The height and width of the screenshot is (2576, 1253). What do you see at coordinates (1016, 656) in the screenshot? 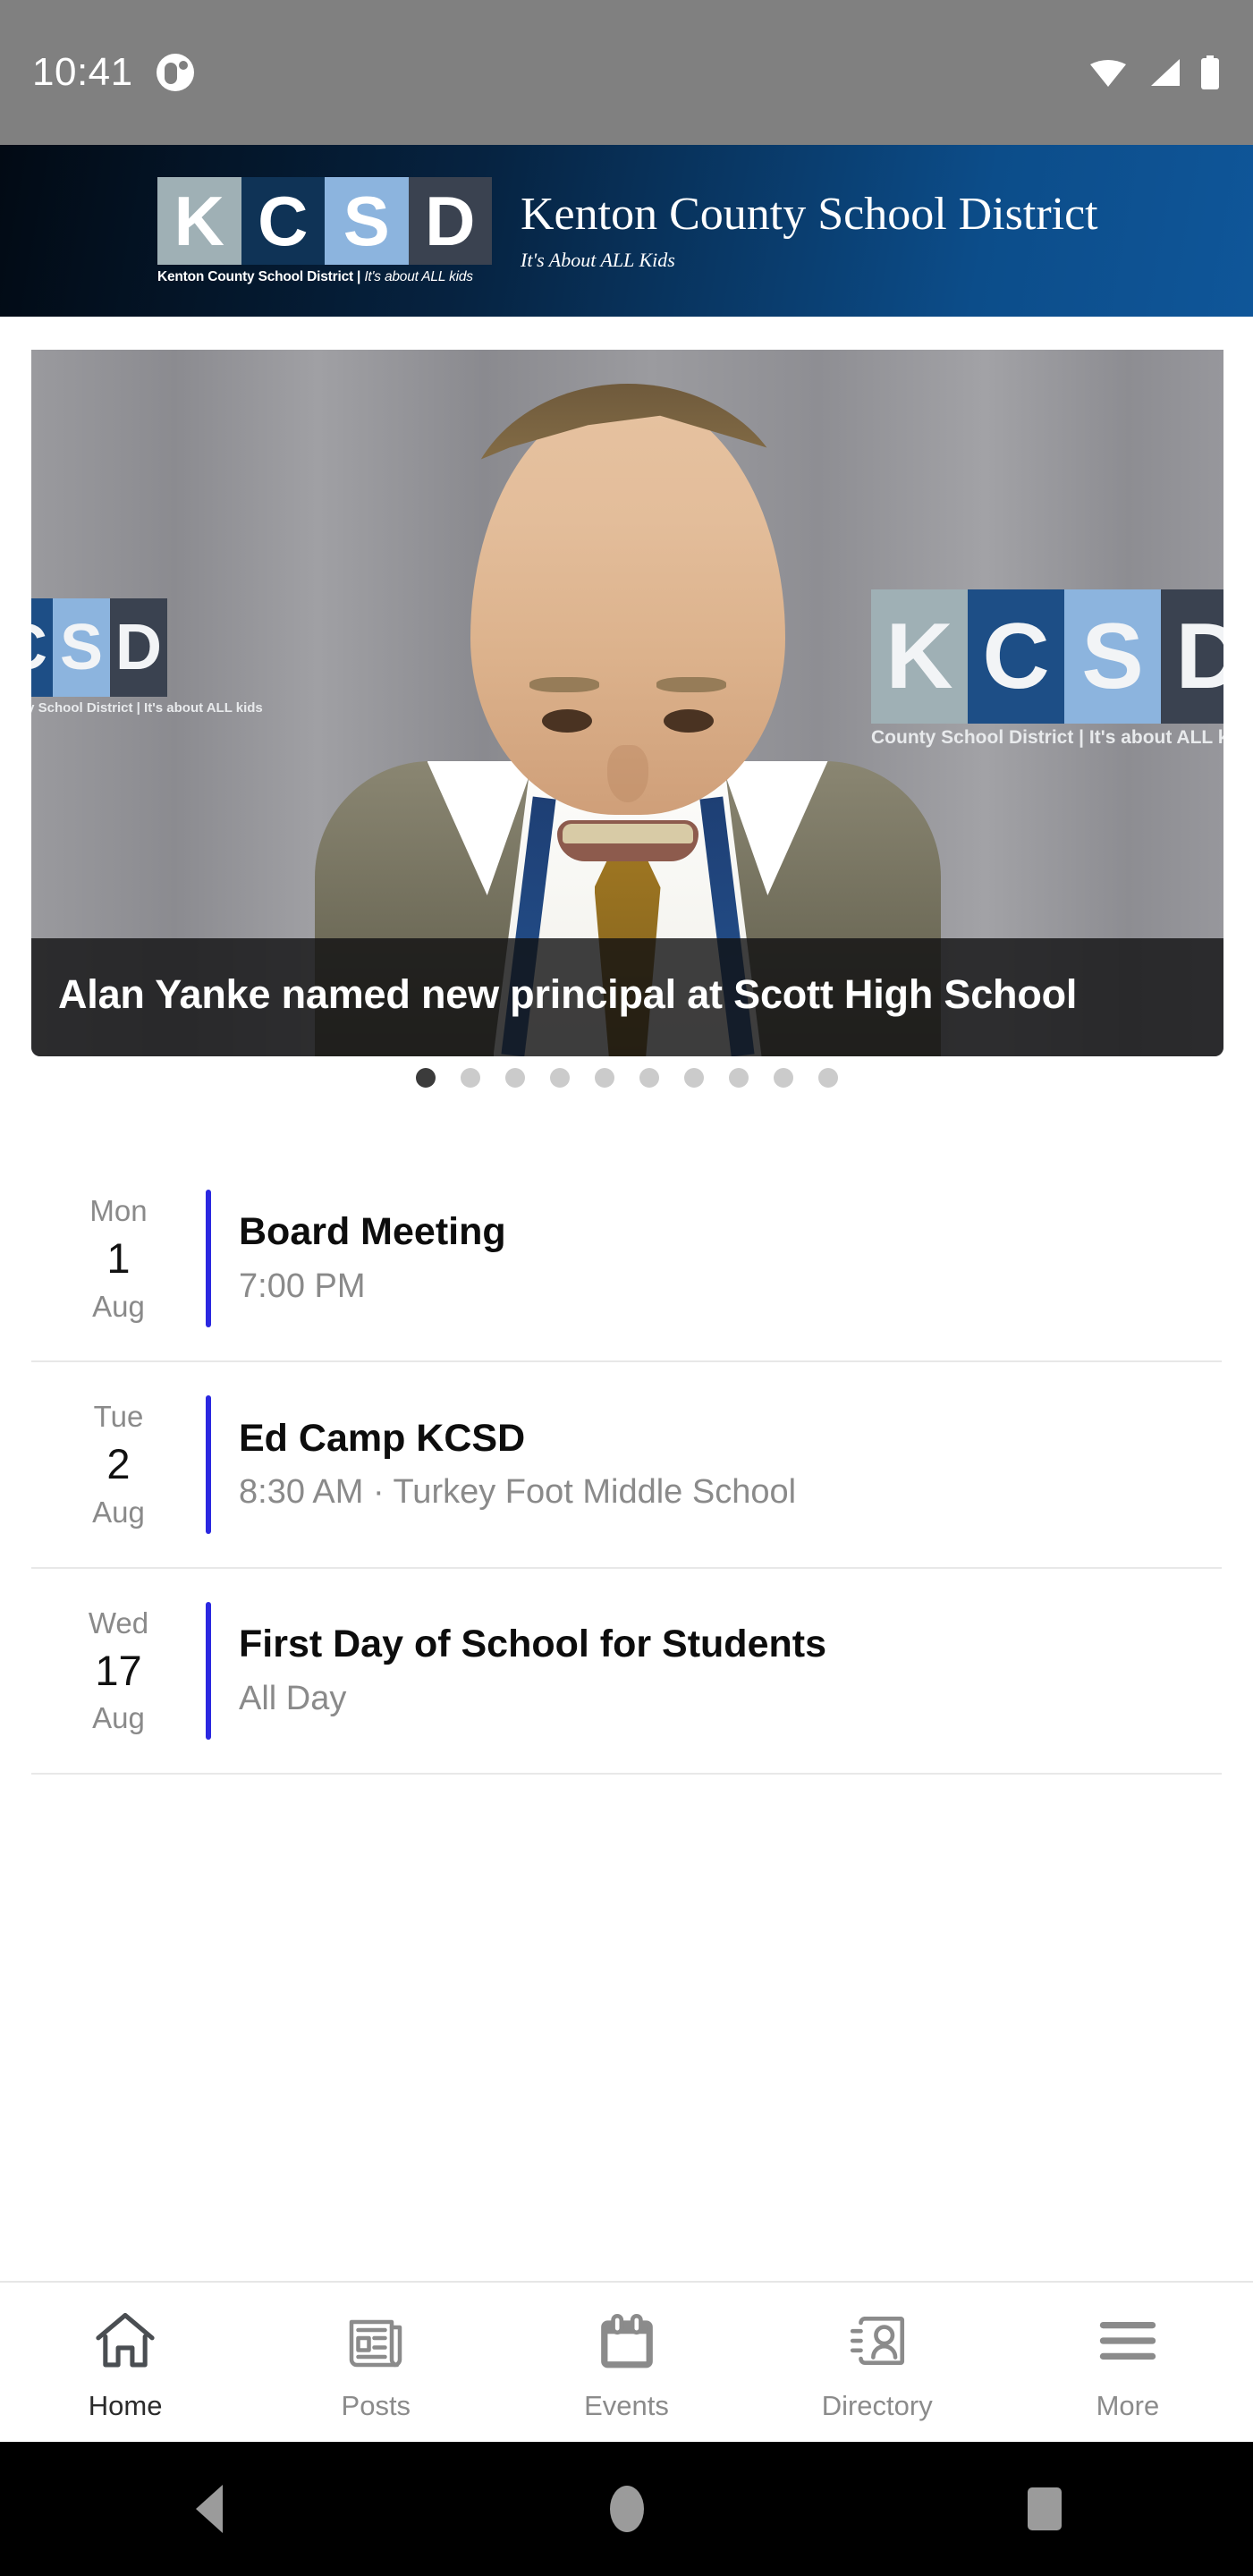
I see `backdrop-right-tile-c: C` at bounding box center [1016, 656].